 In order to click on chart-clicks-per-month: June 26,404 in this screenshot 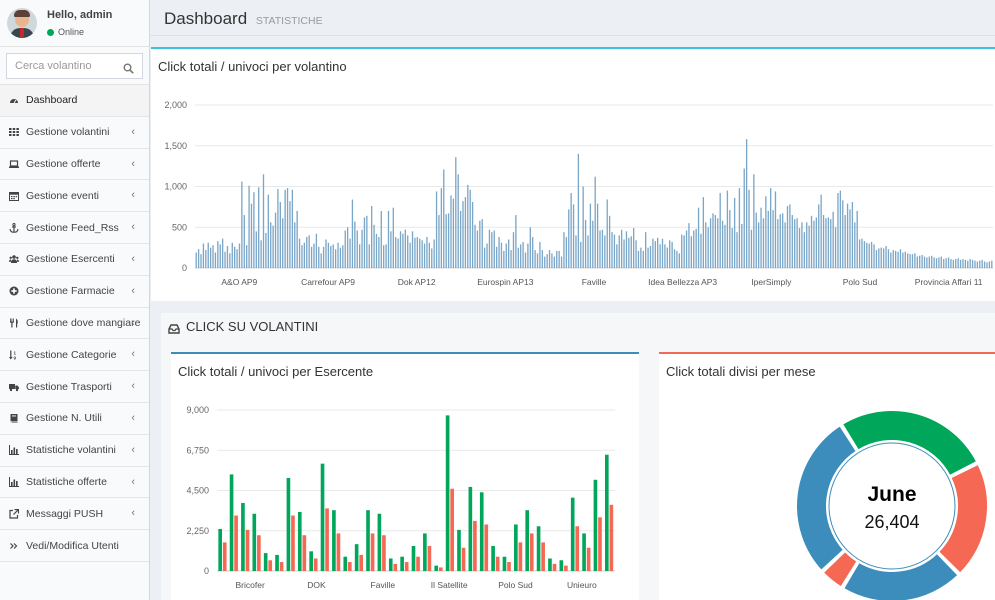, I will do `click(892, 504)`.